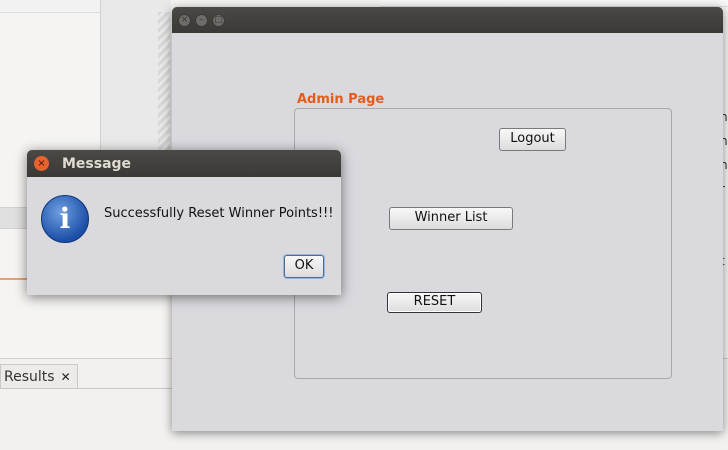 Image resolution: width=728 pixels, height=450 pixels. What do you see at coordinates (65, 219) in the screenshot?
I see `info-icon: i` at bounding box center [65, 219].